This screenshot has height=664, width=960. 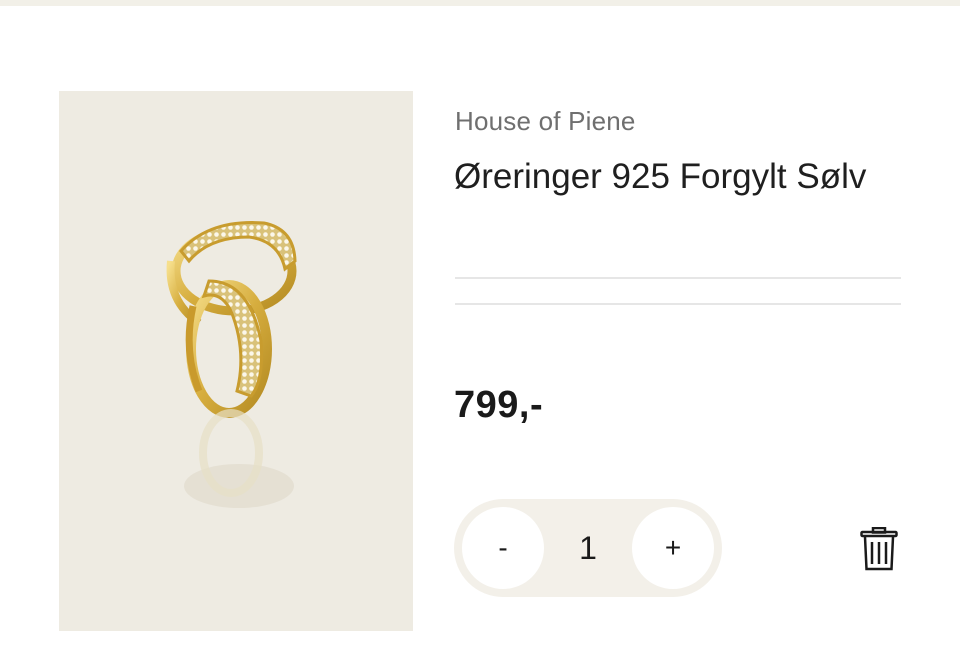 I want to click on quantity-value: 1, so click(x=588, y=547).